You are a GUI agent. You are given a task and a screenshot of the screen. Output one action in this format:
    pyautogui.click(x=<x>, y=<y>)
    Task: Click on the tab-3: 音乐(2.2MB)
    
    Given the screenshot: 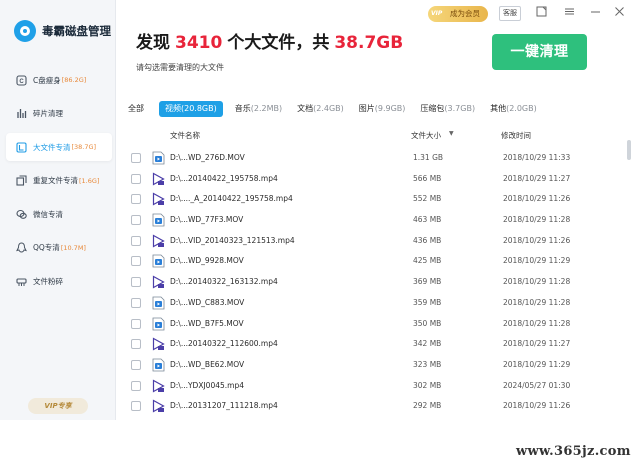 What is the action you would take?
    pyautogui.click(x=258, y=109)
    